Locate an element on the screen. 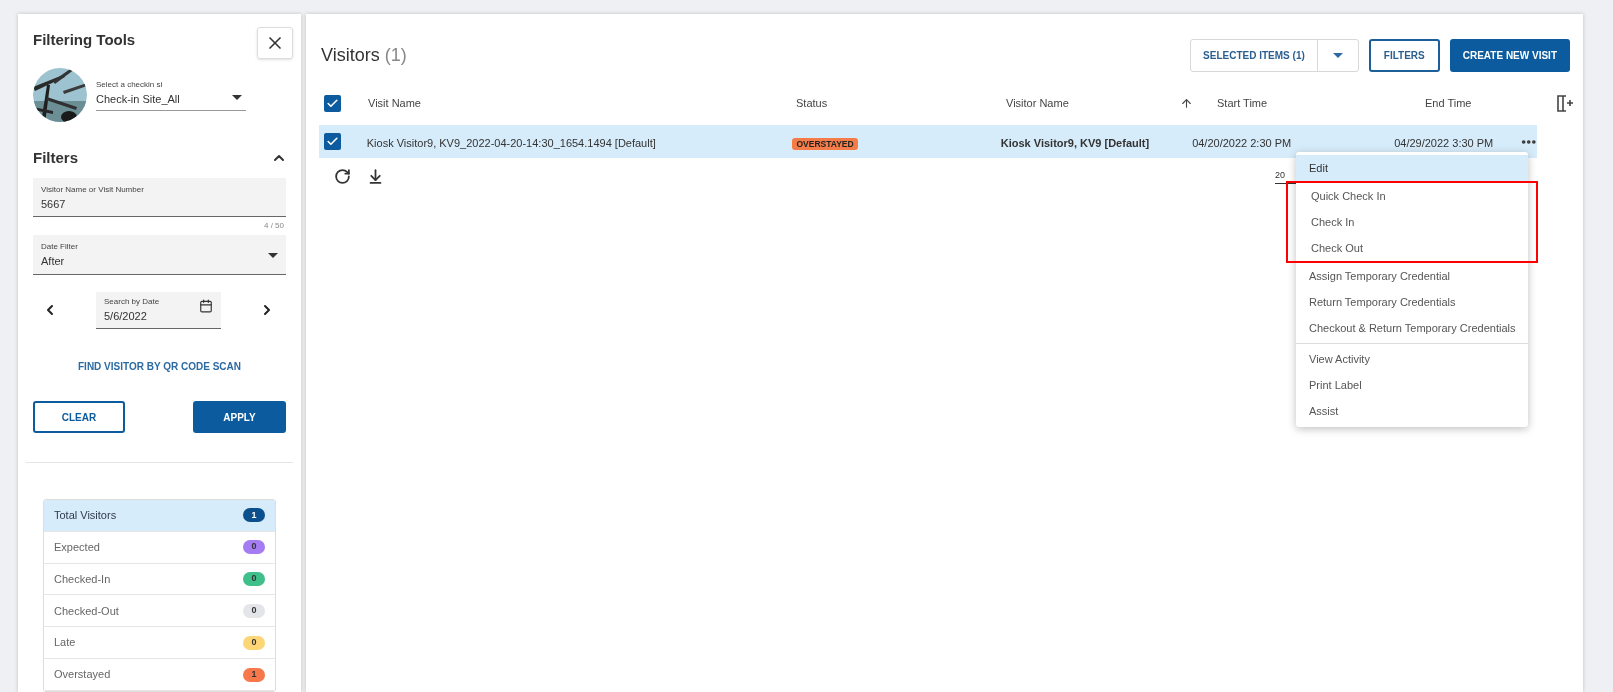  create-visit-button: CREATE NEW VISIT is located at coordinates (1509, 55).